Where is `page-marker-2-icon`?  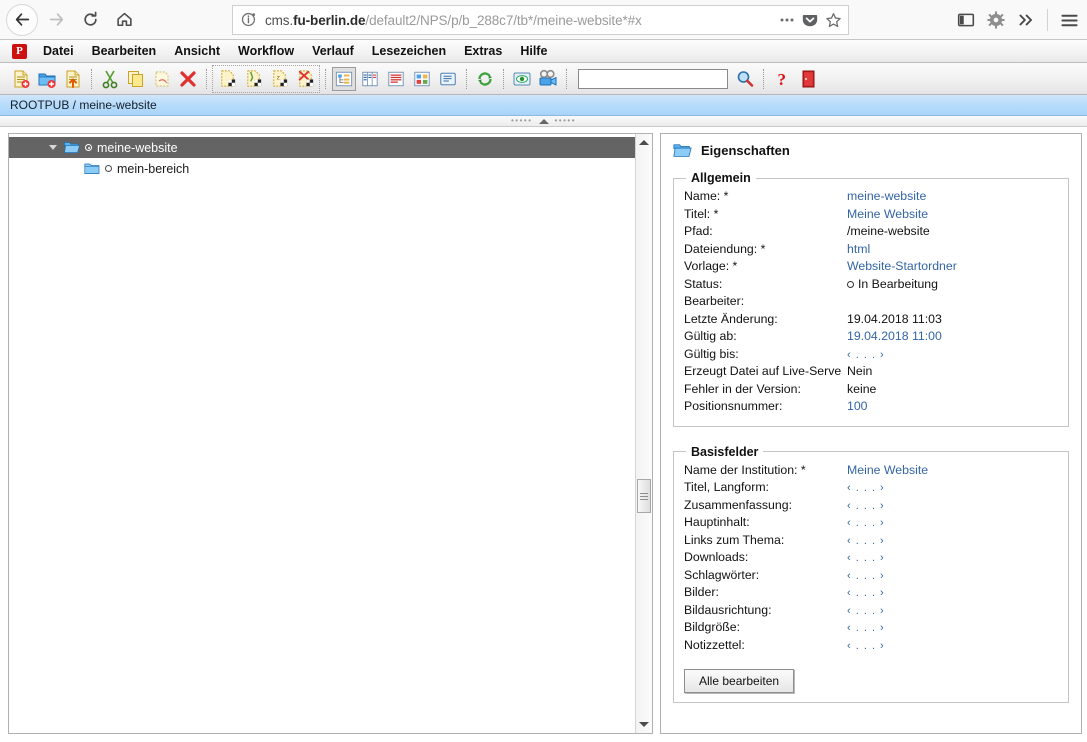
page-marker-2-icon is located at coordinates (253, 79).